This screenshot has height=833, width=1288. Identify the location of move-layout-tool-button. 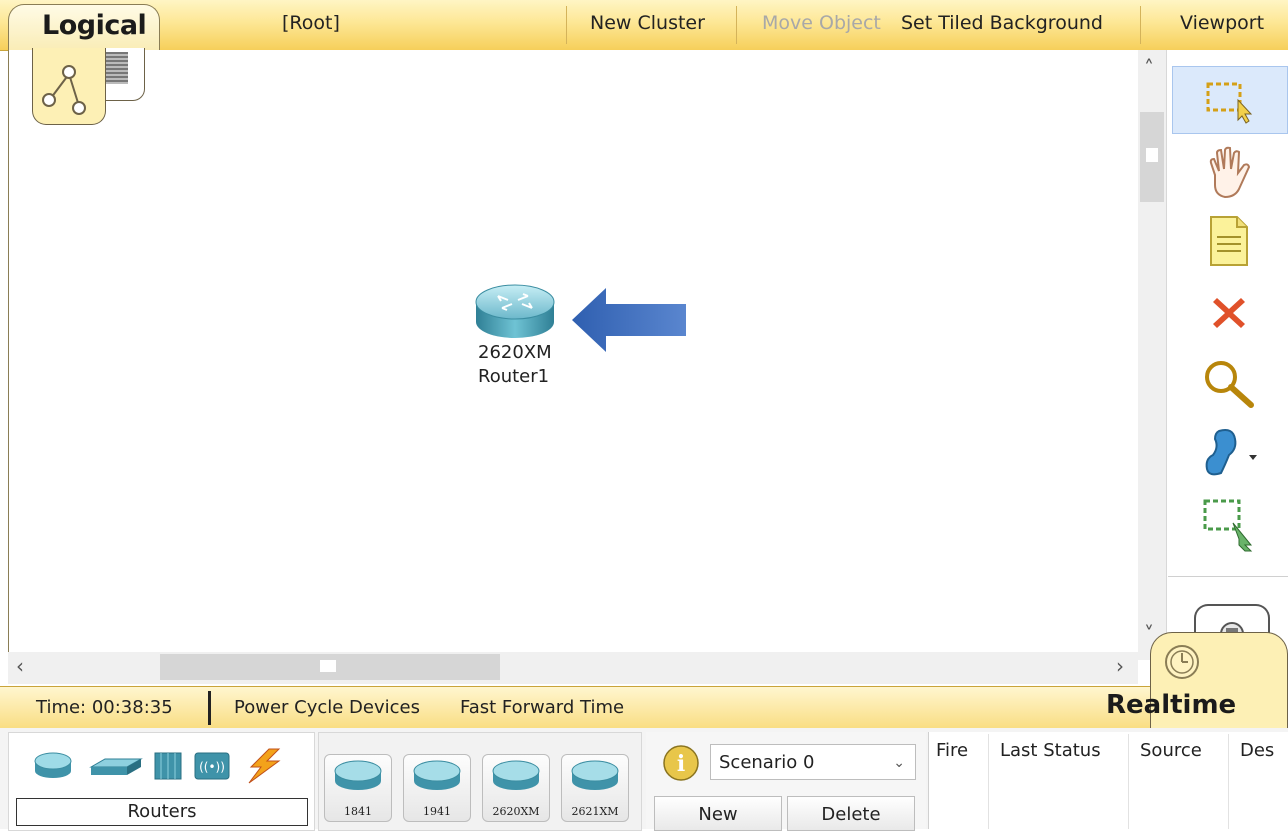
(1229, 173).